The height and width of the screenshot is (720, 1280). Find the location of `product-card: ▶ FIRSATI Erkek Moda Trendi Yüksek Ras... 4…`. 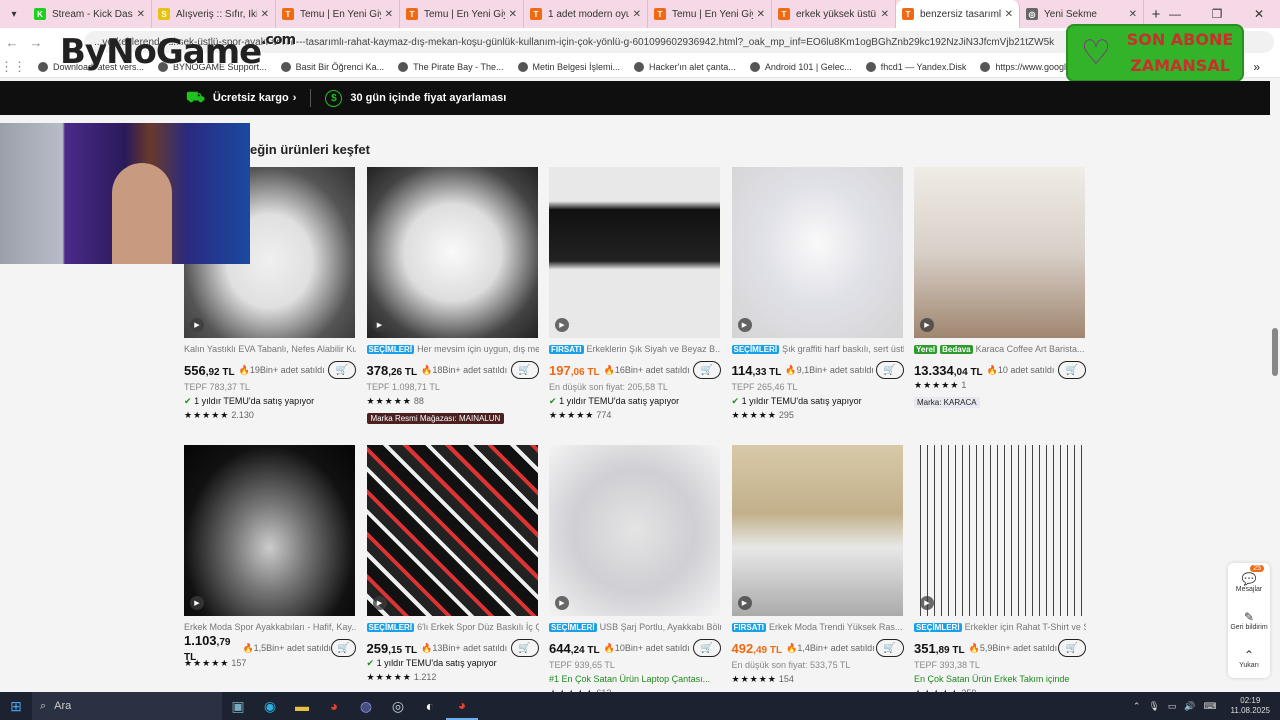

product-card: ▶ FIRSATI Erkek Moda Trendi Yüksek Ras... 4… is located at coordinates (817, 566).